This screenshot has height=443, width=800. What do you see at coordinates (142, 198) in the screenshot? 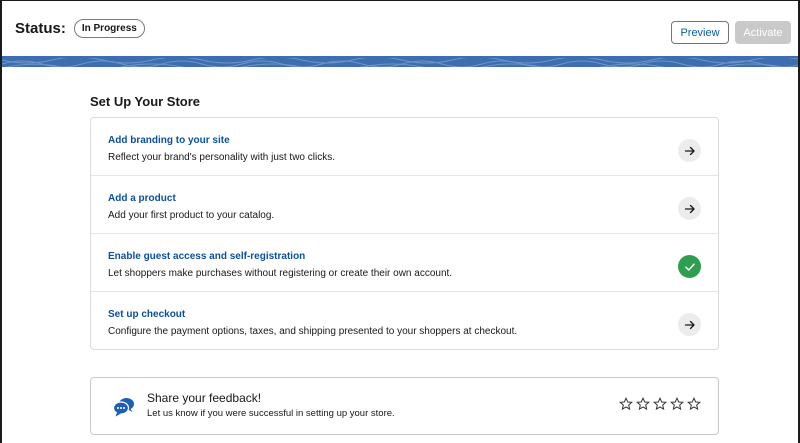
I see `setup-item-title: Add a product` at bounding box center [142, 198].